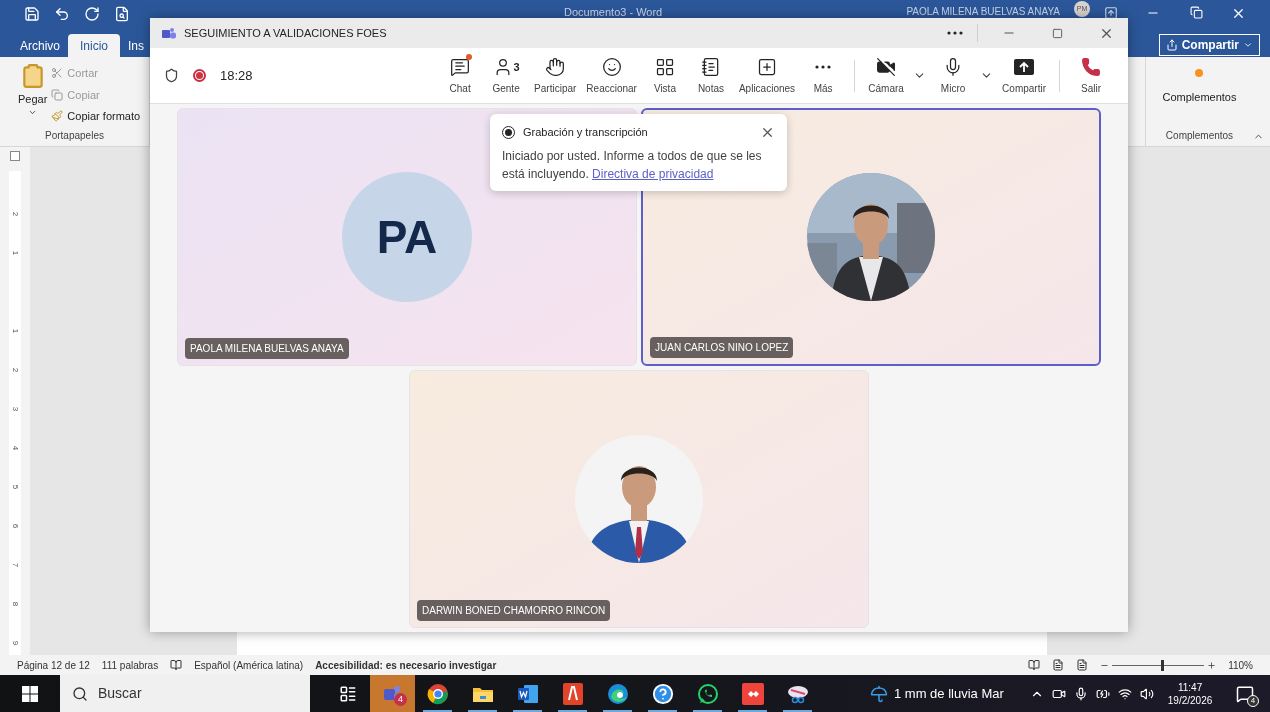 This screenshot has width=1270, height=712. I want to click on toolbar-button: Compartir, so click(1024, 75).